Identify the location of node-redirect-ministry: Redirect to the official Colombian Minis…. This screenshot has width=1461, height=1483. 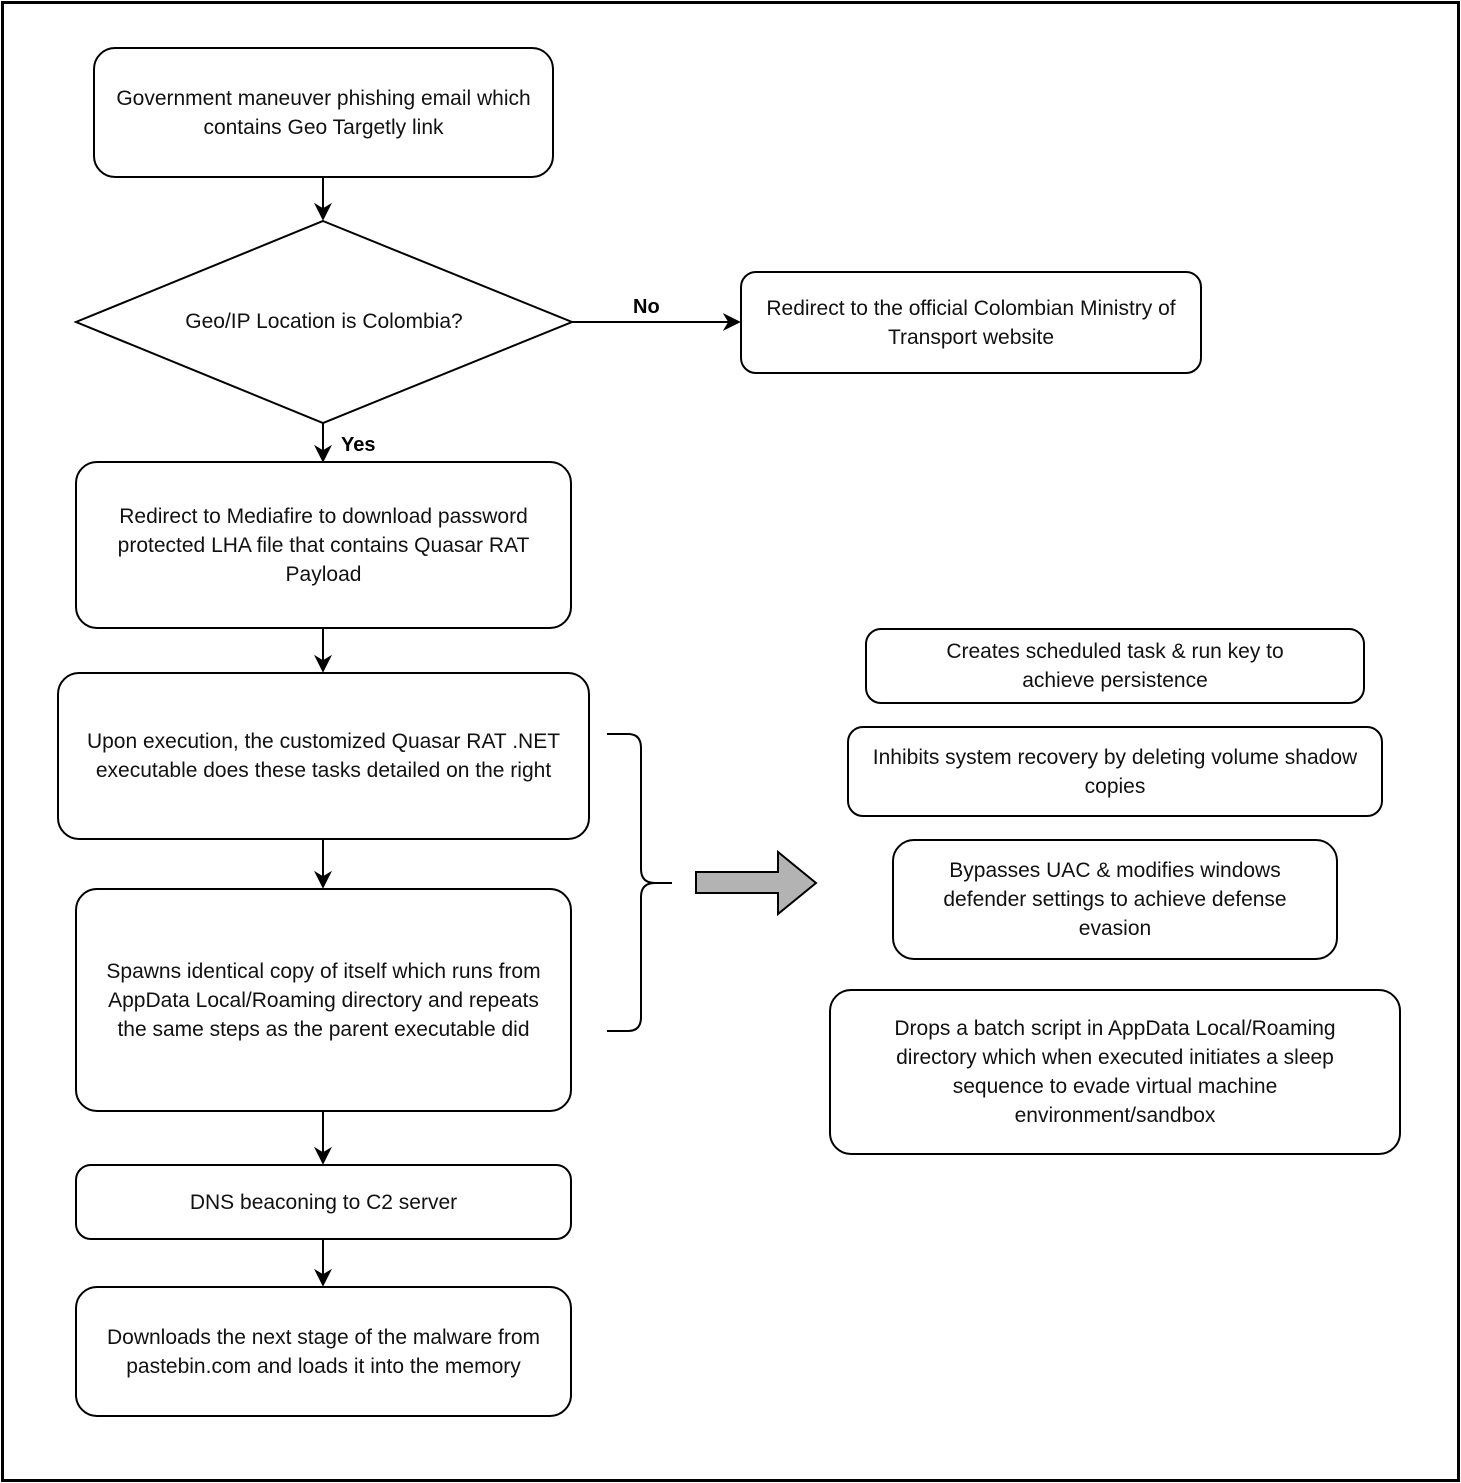
(971, 322).